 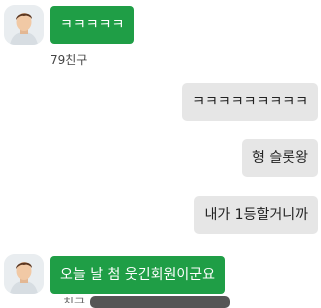 I want to click on message-bubble-incoming: ㅋㅋㅋㅋㅋ, so click(x=92, y=25).